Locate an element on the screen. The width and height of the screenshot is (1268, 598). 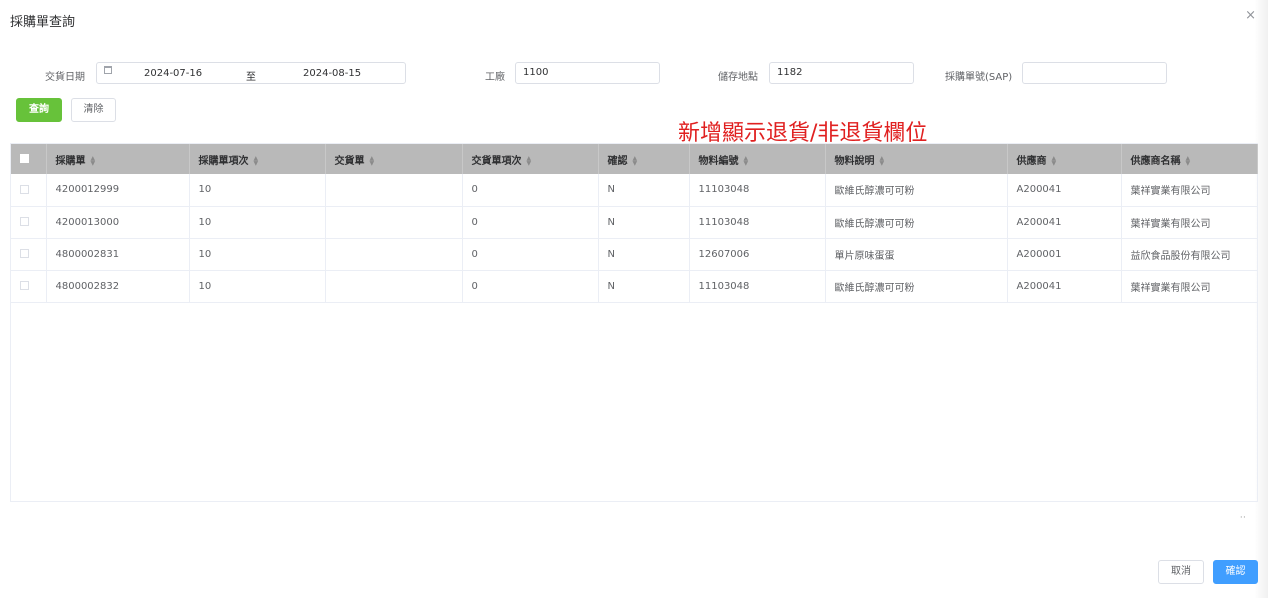
column-header: 採購單項次 ▲ ▼ is located at coordinates (257, 159).